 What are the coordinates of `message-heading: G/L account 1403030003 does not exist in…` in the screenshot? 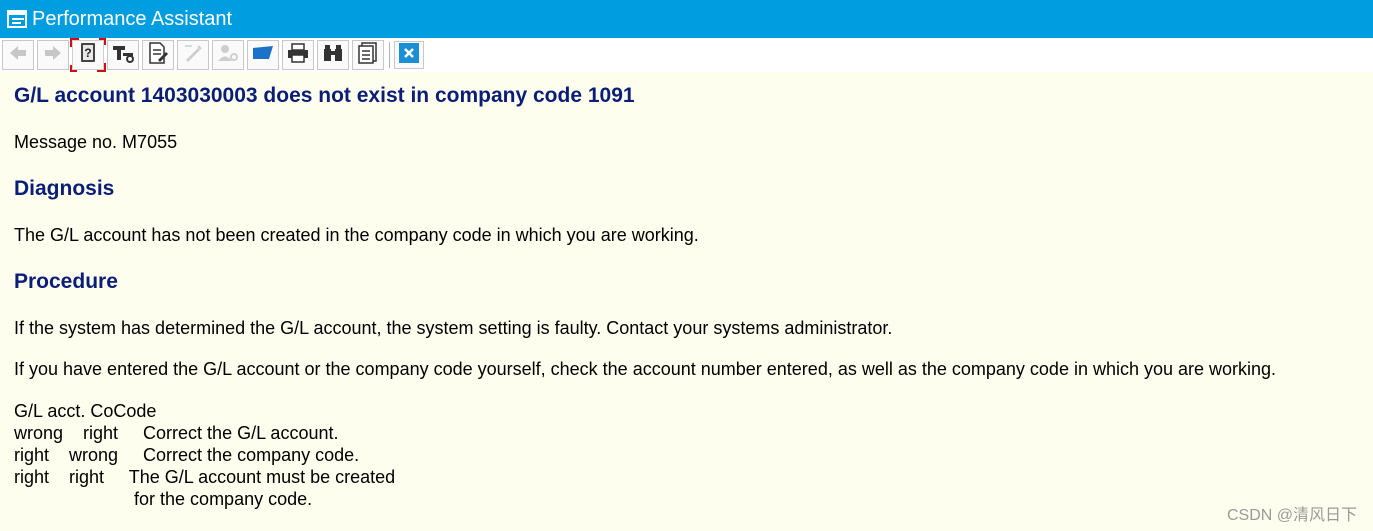 It's located at (324, 95).